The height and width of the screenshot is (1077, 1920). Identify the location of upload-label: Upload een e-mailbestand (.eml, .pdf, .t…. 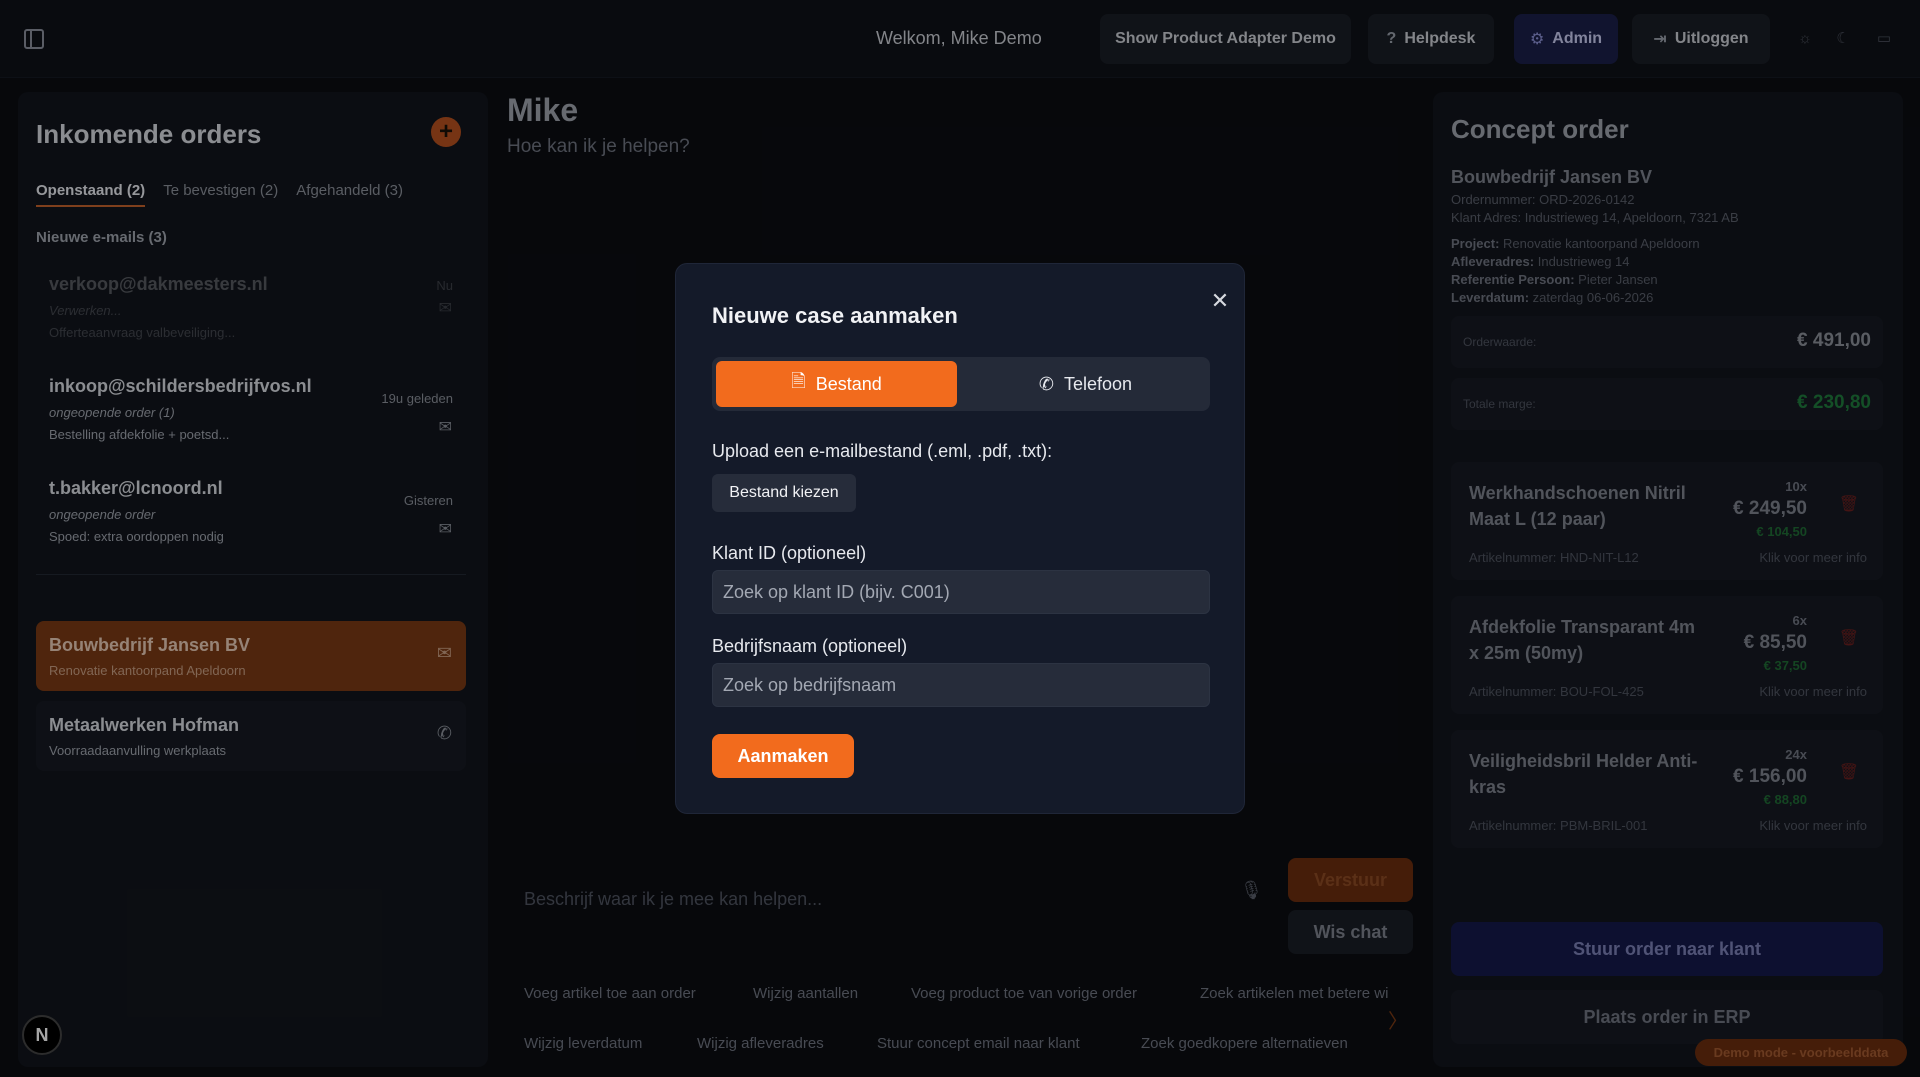
(882, 451).